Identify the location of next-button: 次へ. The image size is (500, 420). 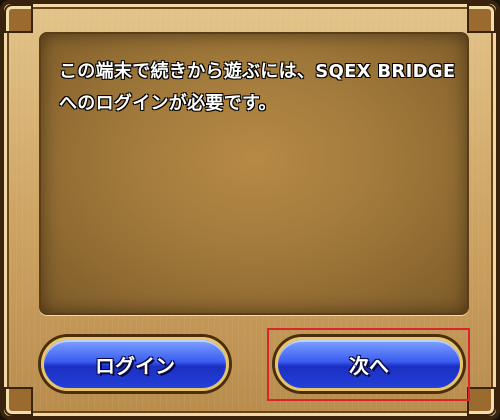
(369, 364).